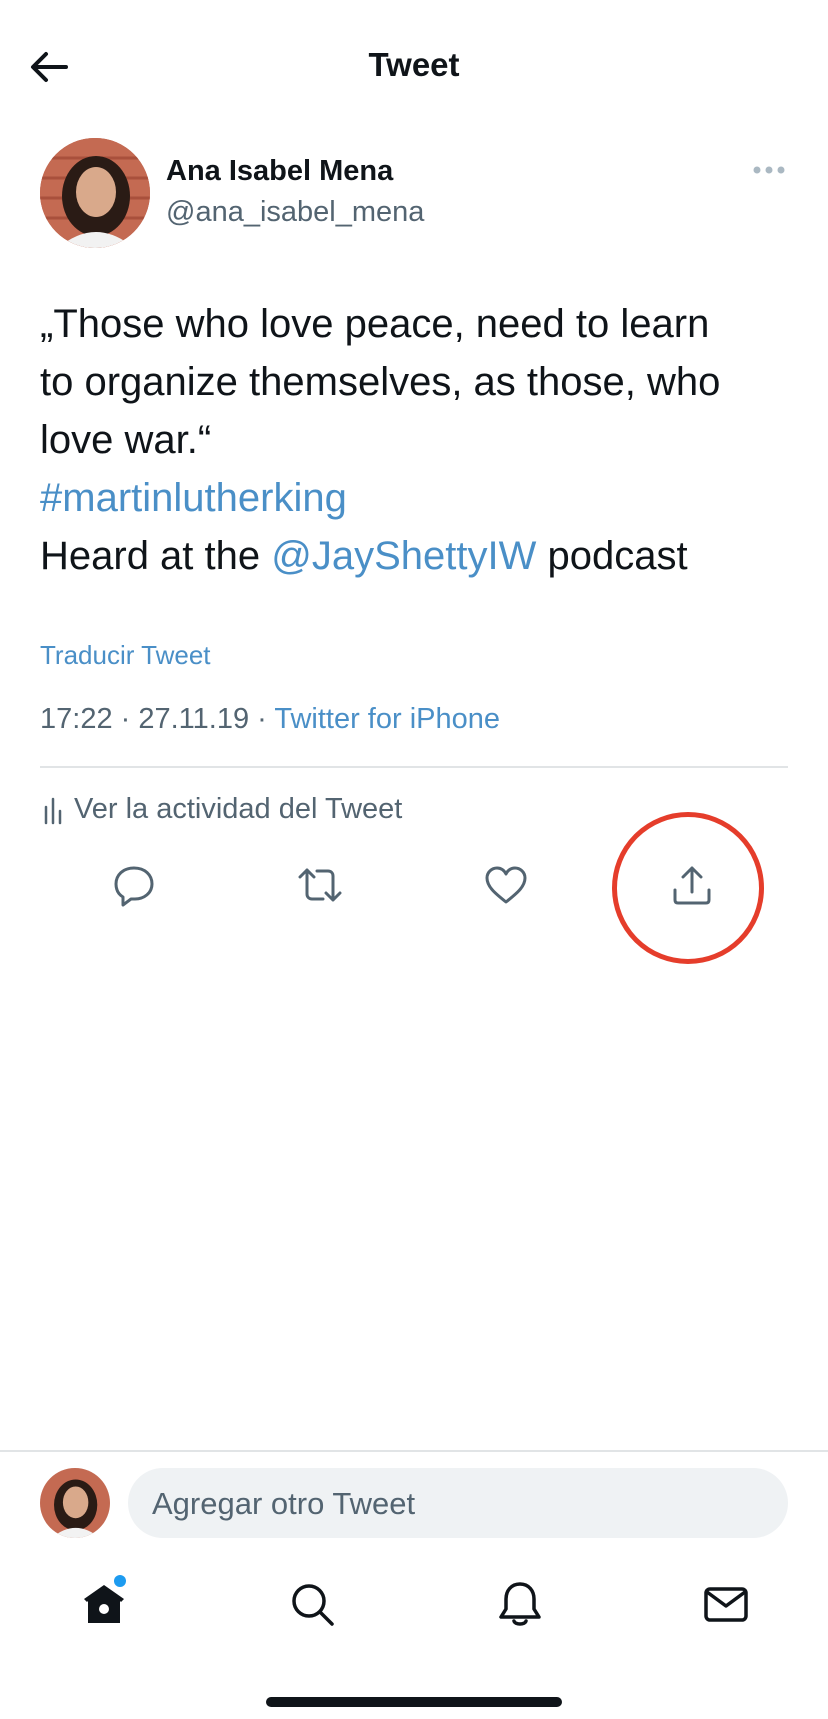  I want to click on retweet-icon, so click(320, 885).